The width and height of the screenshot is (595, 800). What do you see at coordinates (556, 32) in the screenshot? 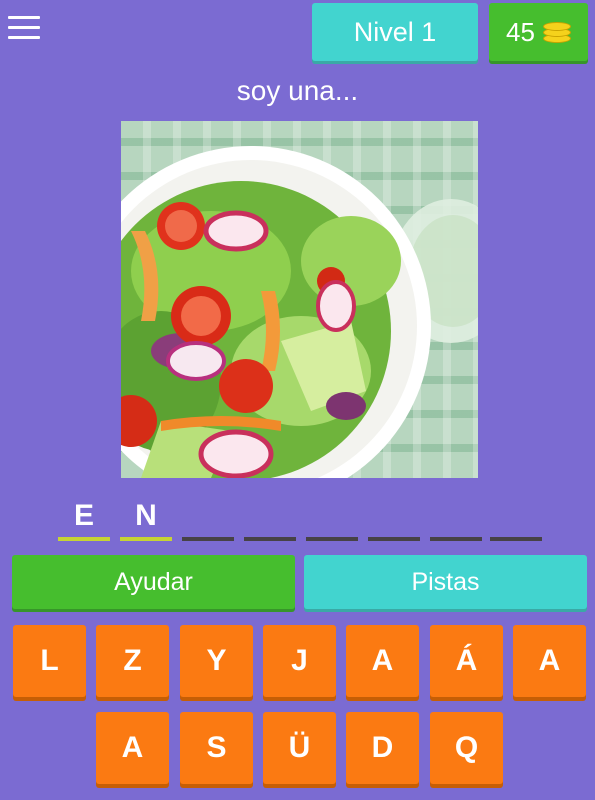
I see `coin-stack-icon` at bounding box center [556, 32].